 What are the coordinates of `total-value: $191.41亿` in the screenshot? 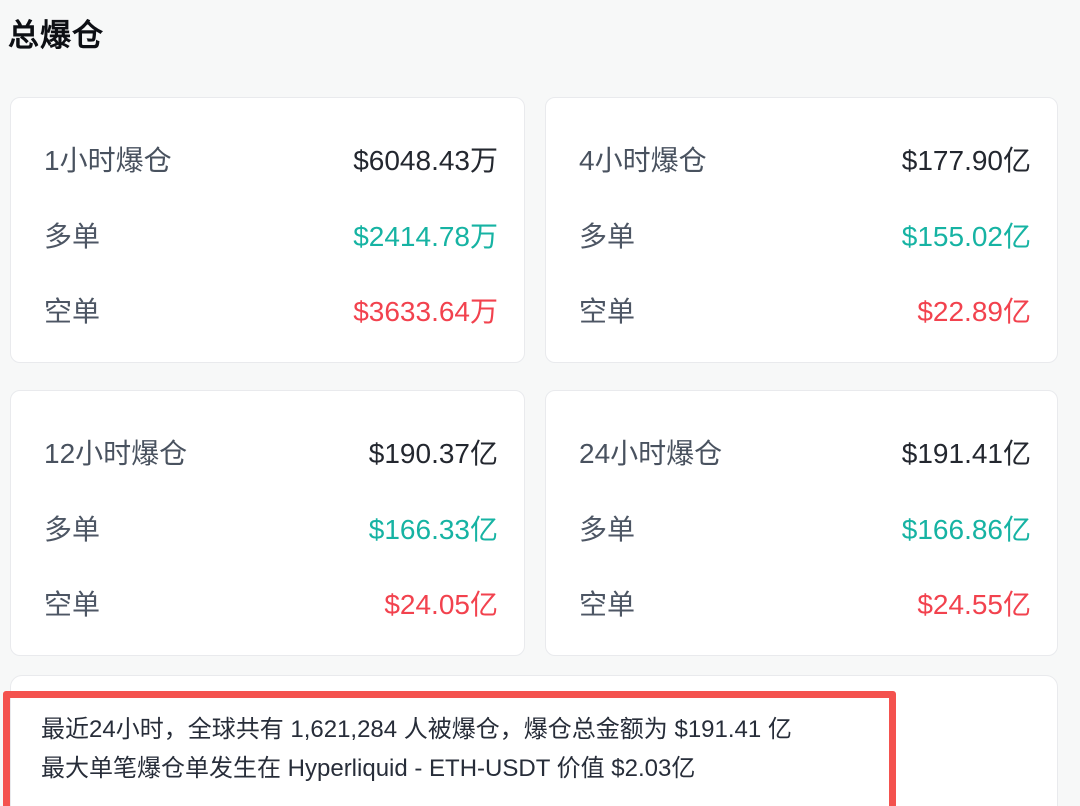 It's located at (966, 453).